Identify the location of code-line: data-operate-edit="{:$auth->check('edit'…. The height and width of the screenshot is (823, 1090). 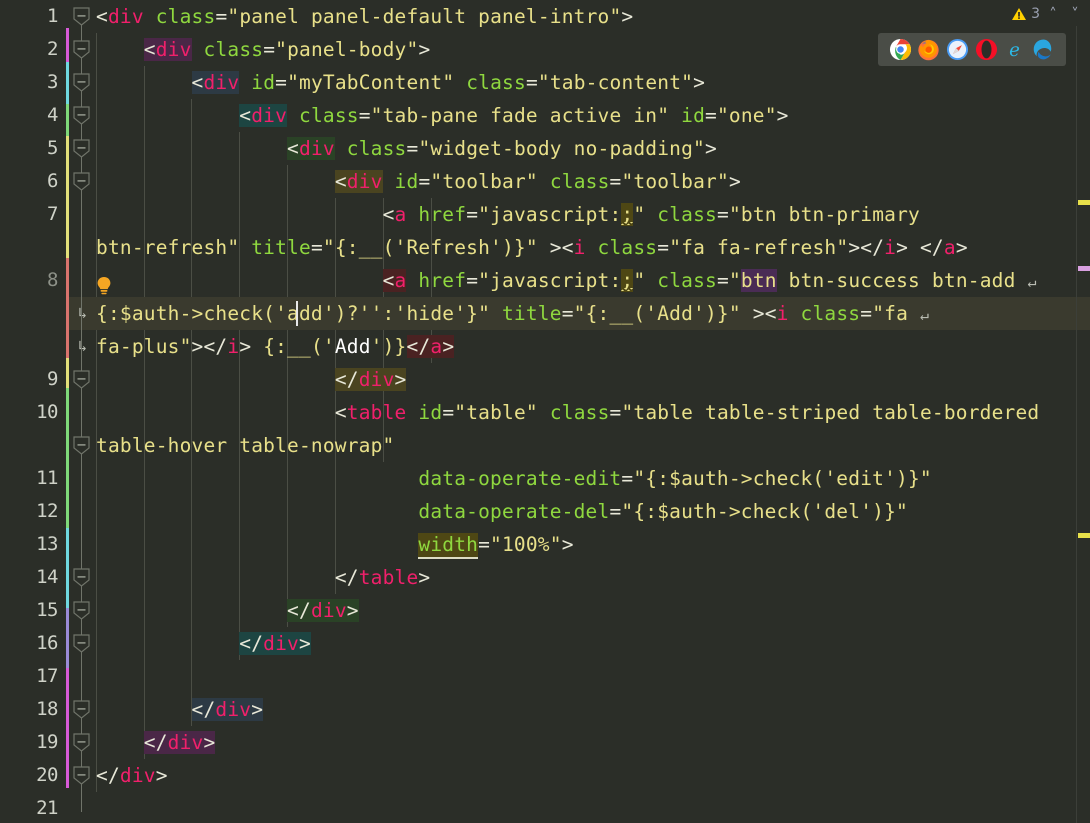
(545, 478).